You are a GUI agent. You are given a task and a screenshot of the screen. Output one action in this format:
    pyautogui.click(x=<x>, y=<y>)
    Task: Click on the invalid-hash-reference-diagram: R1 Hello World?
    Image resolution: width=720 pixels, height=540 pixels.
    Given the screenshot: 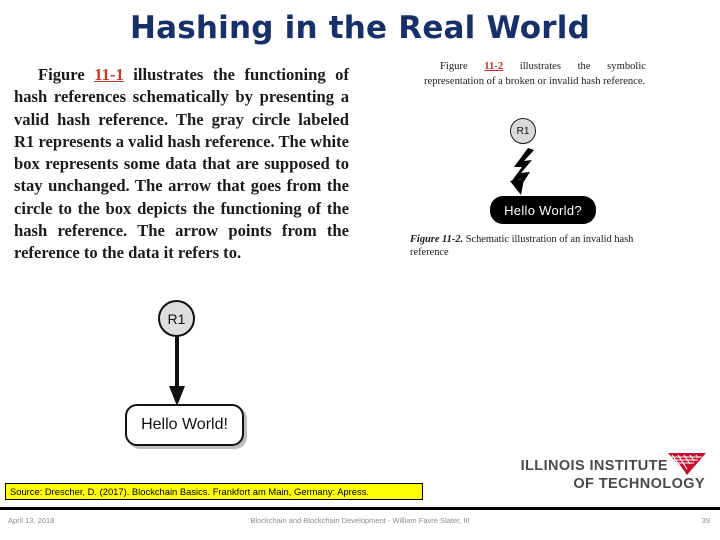 What is the action you would take?
    pyautogui.click(x=537, y=174)
    